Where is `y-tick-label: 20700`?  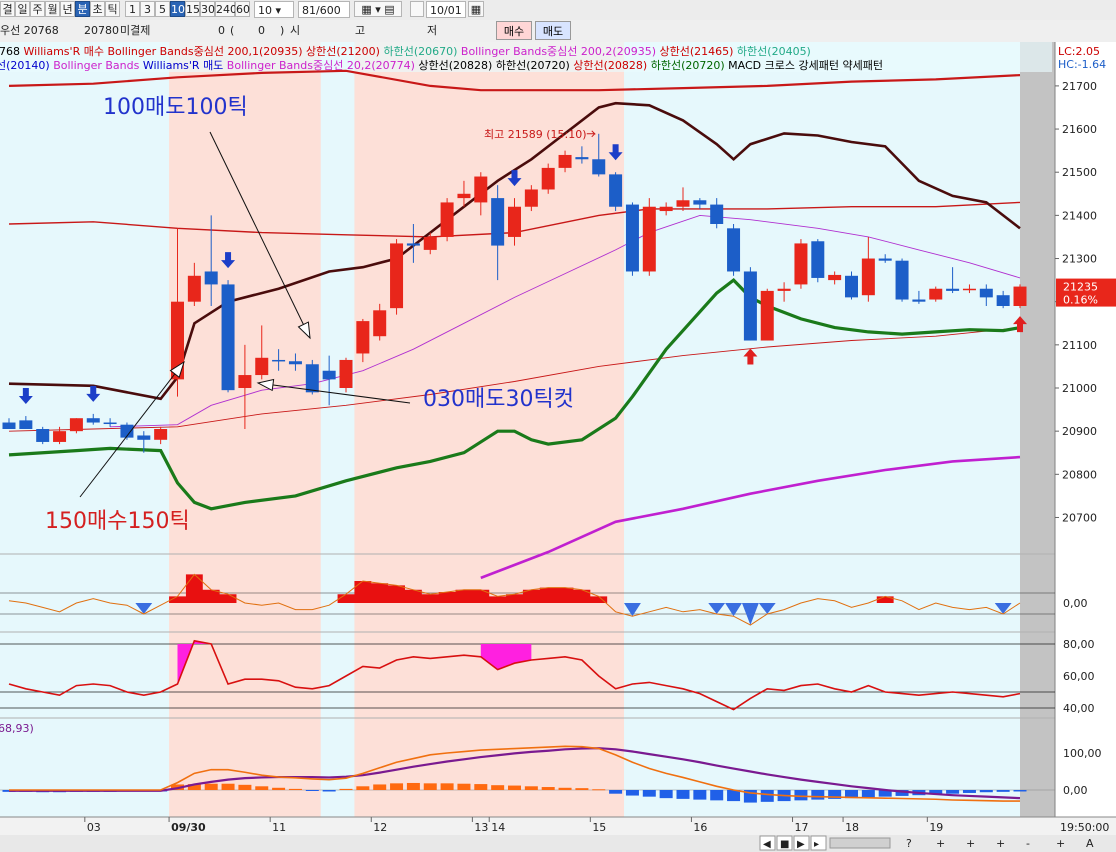 y-tick-label: 20700 is located at coordinates (1079, 517).